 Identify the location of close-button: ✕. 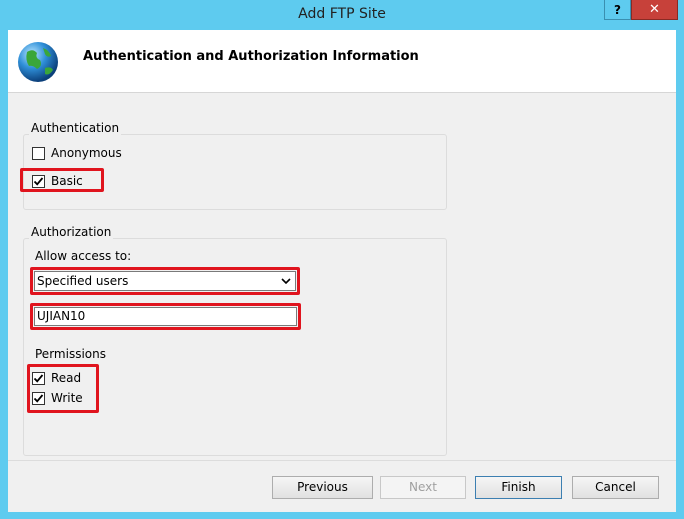
(654, 10).